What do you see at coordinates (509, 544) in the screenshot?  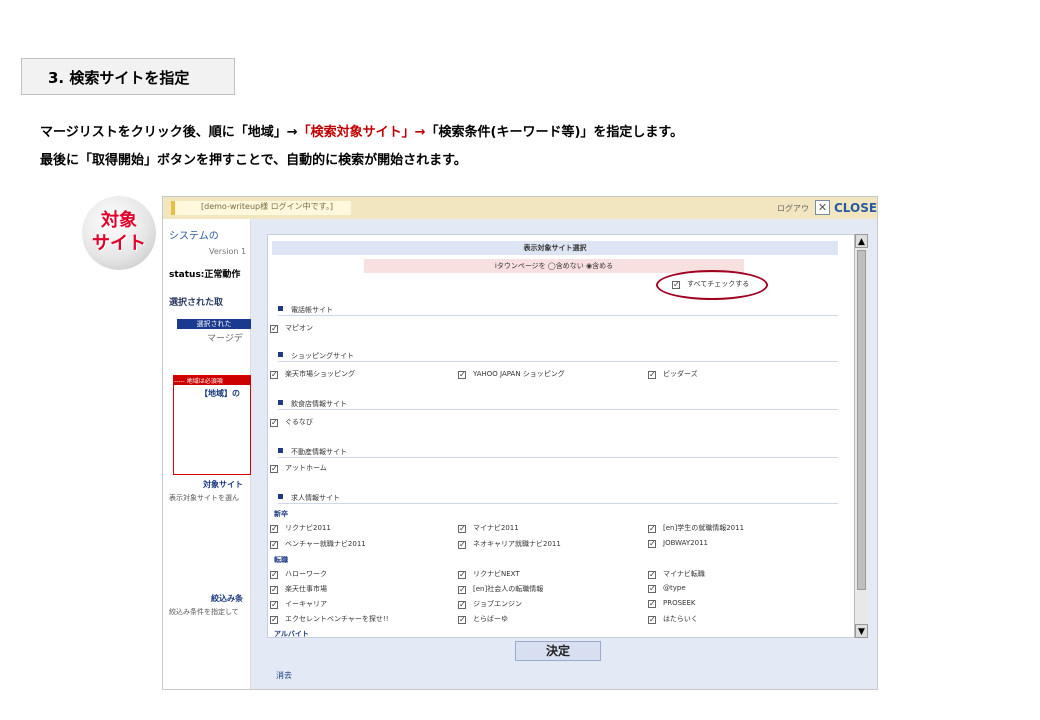 I see `site-checkbox: ✓ ネオキャリア就職ナビ2011` at bounding box center [509, 544].